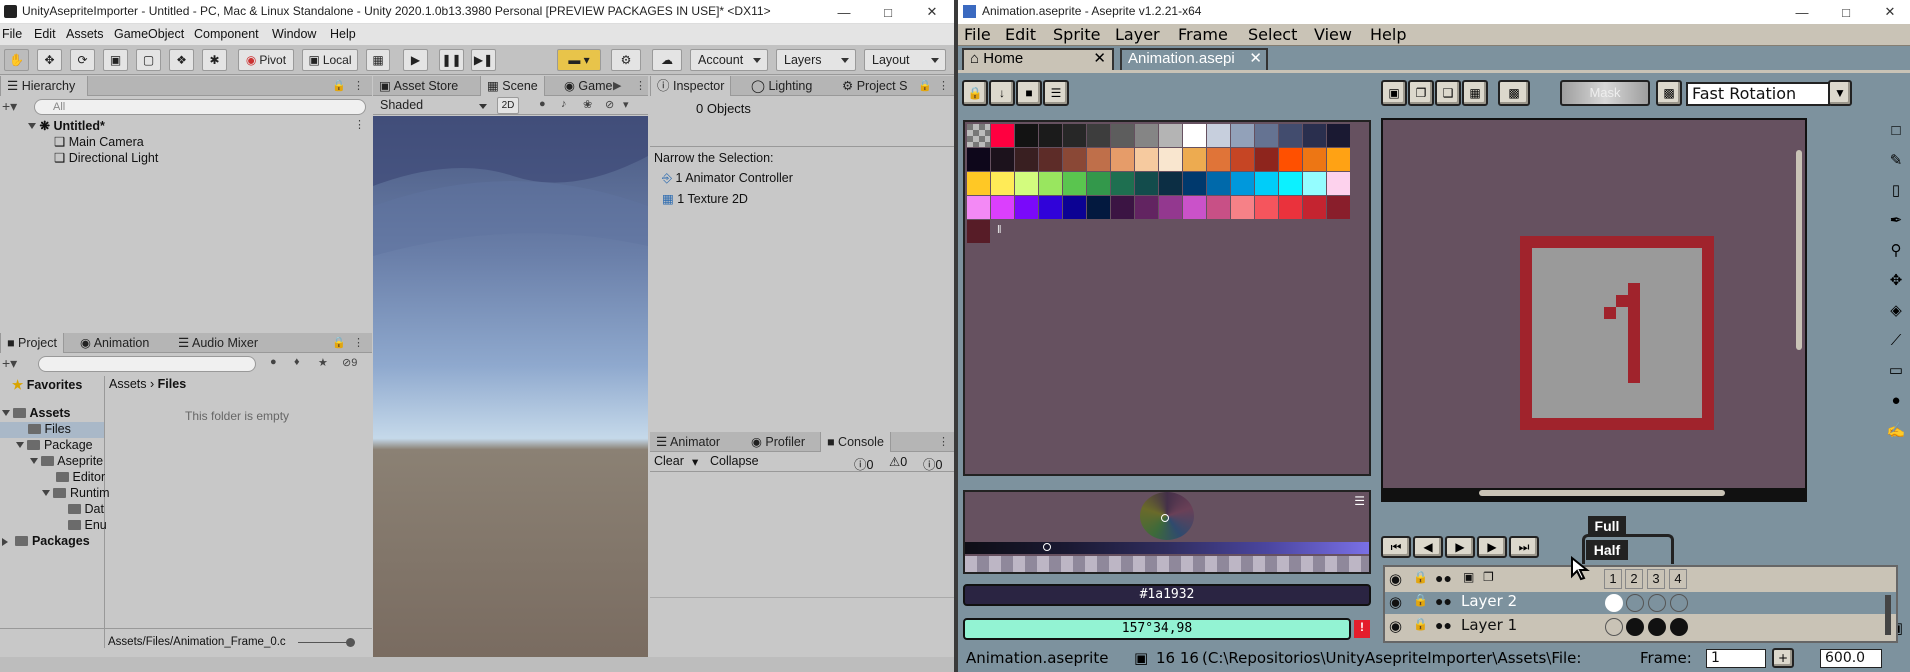 This screenshot has width=1910, height=672. What do you see at coordinates (898, 461) in the screenshot?
I see `warning-count-toggle: ⚠0` at bounding box center [898, 461].